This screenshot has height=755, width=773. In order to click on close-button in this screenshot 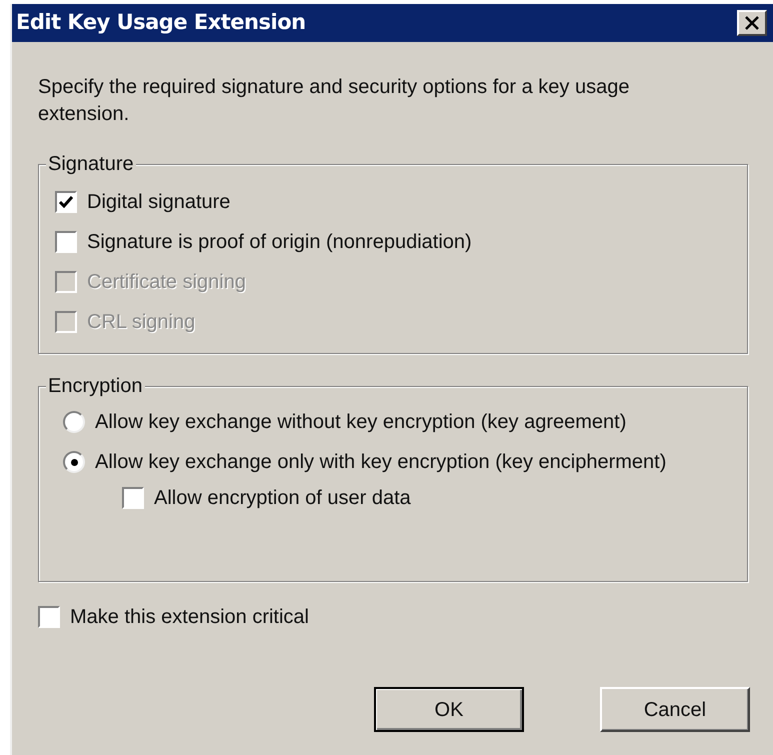, I will do `click(752, 23)`.